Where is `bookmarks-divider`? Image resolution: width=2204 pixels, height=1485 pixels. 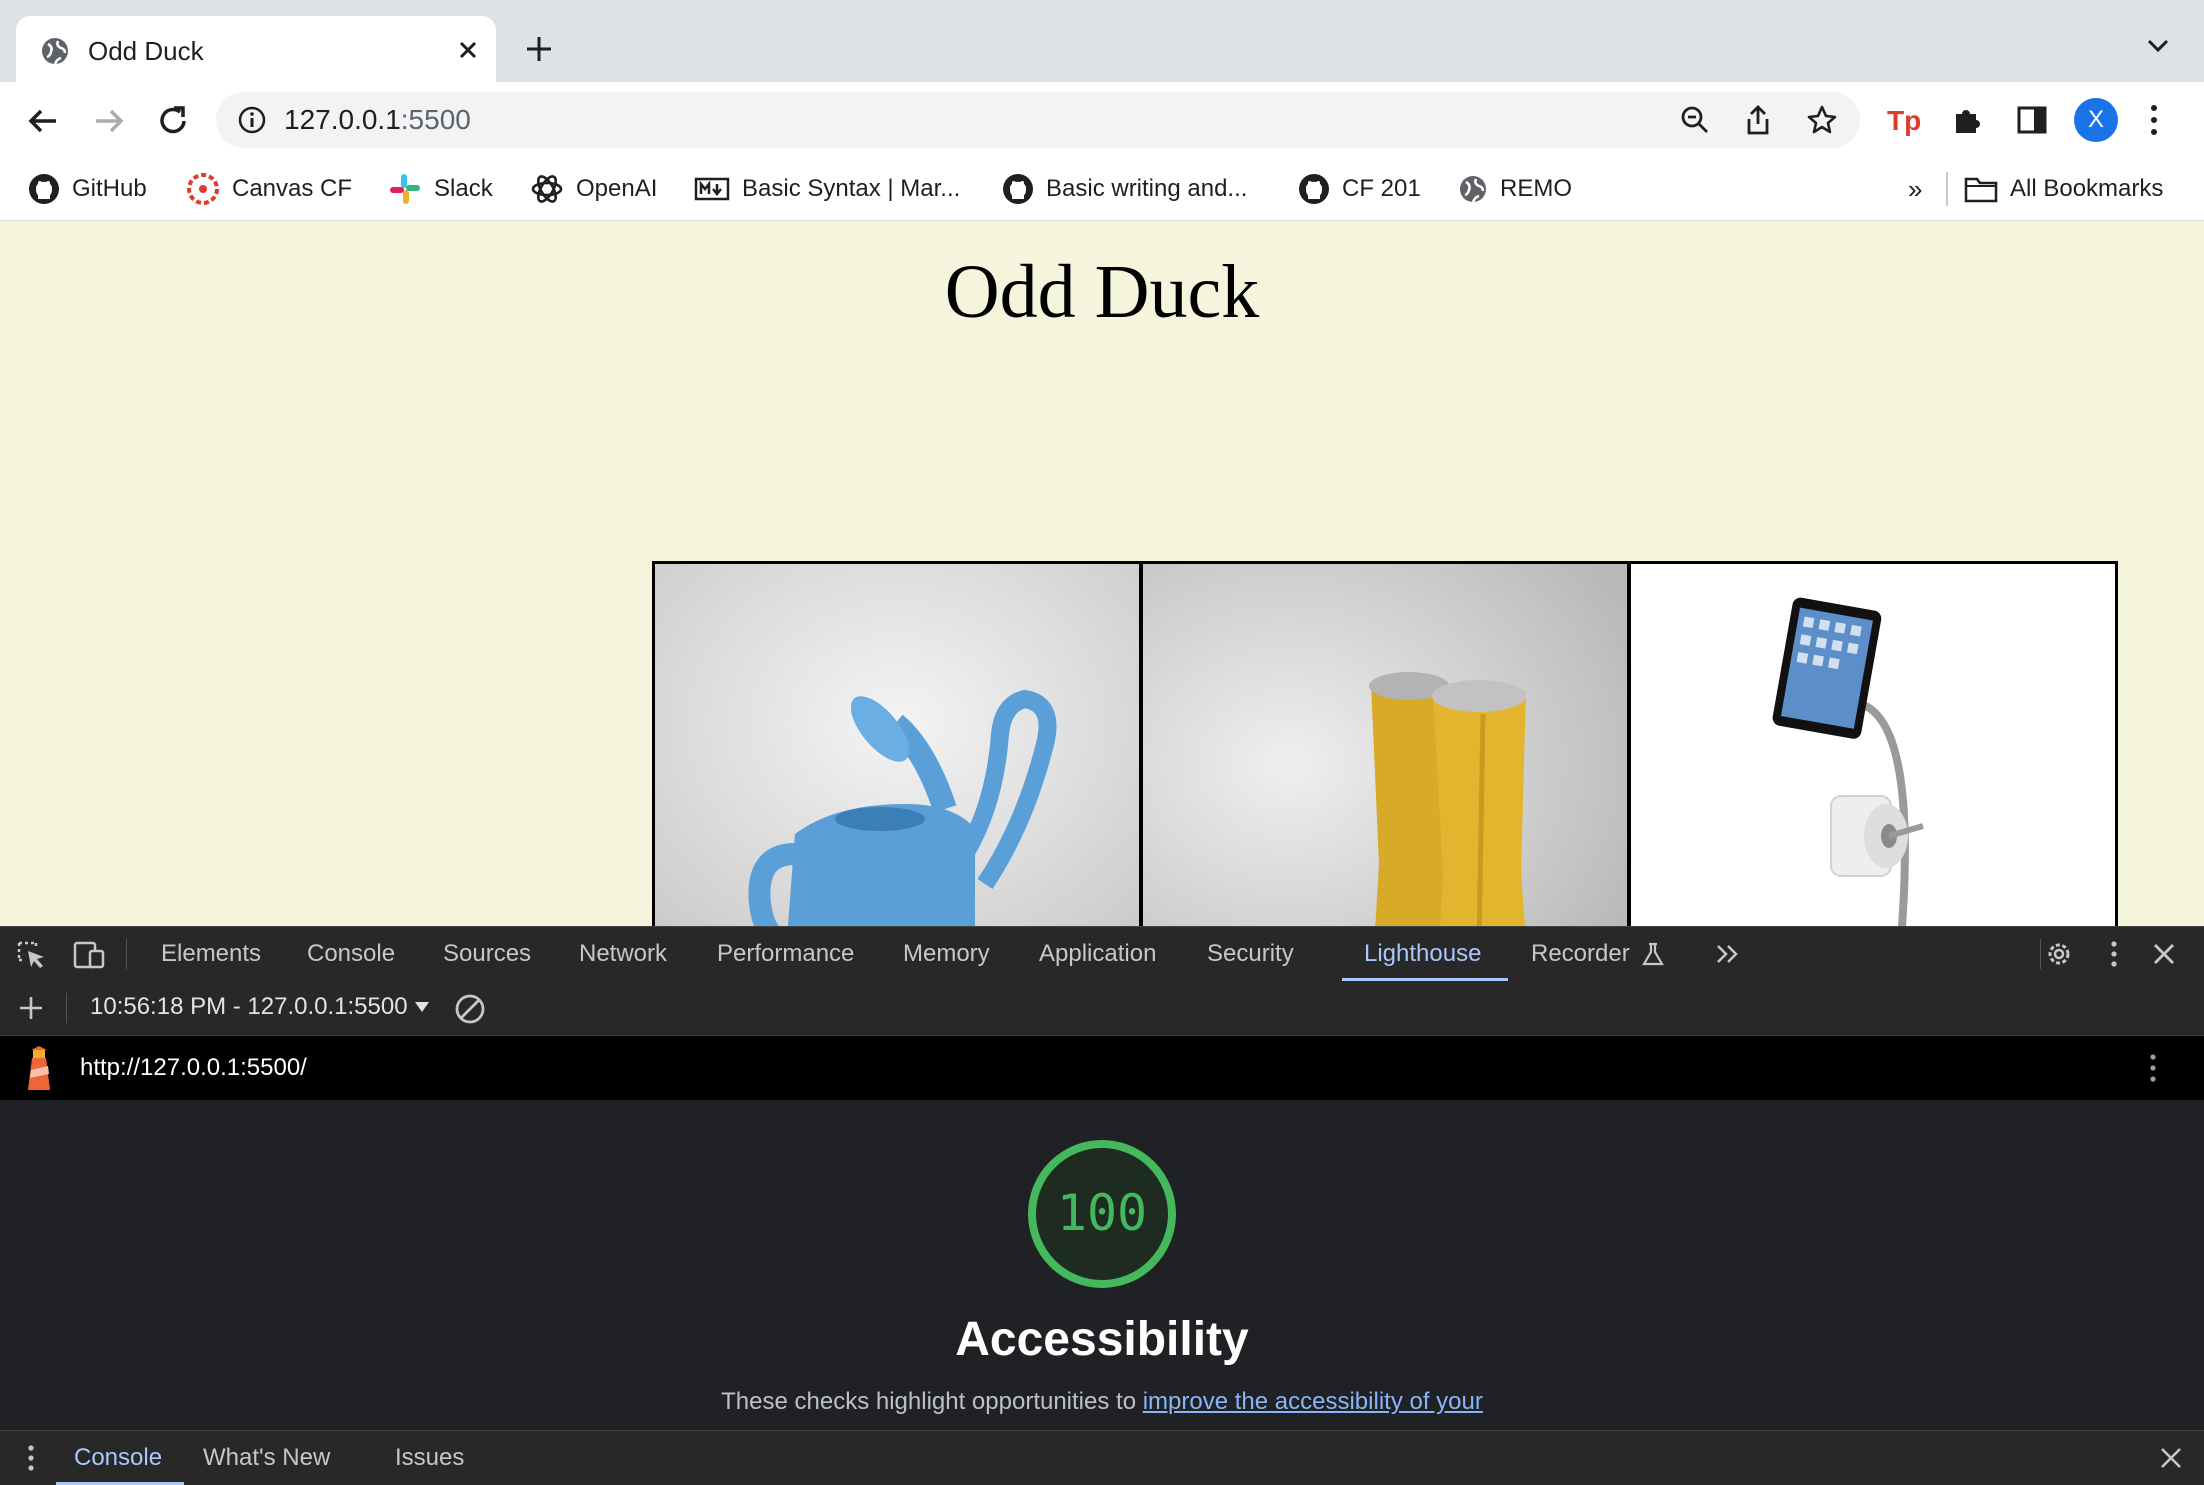
bookmarks-divider is located at coordinates (1947, 189).